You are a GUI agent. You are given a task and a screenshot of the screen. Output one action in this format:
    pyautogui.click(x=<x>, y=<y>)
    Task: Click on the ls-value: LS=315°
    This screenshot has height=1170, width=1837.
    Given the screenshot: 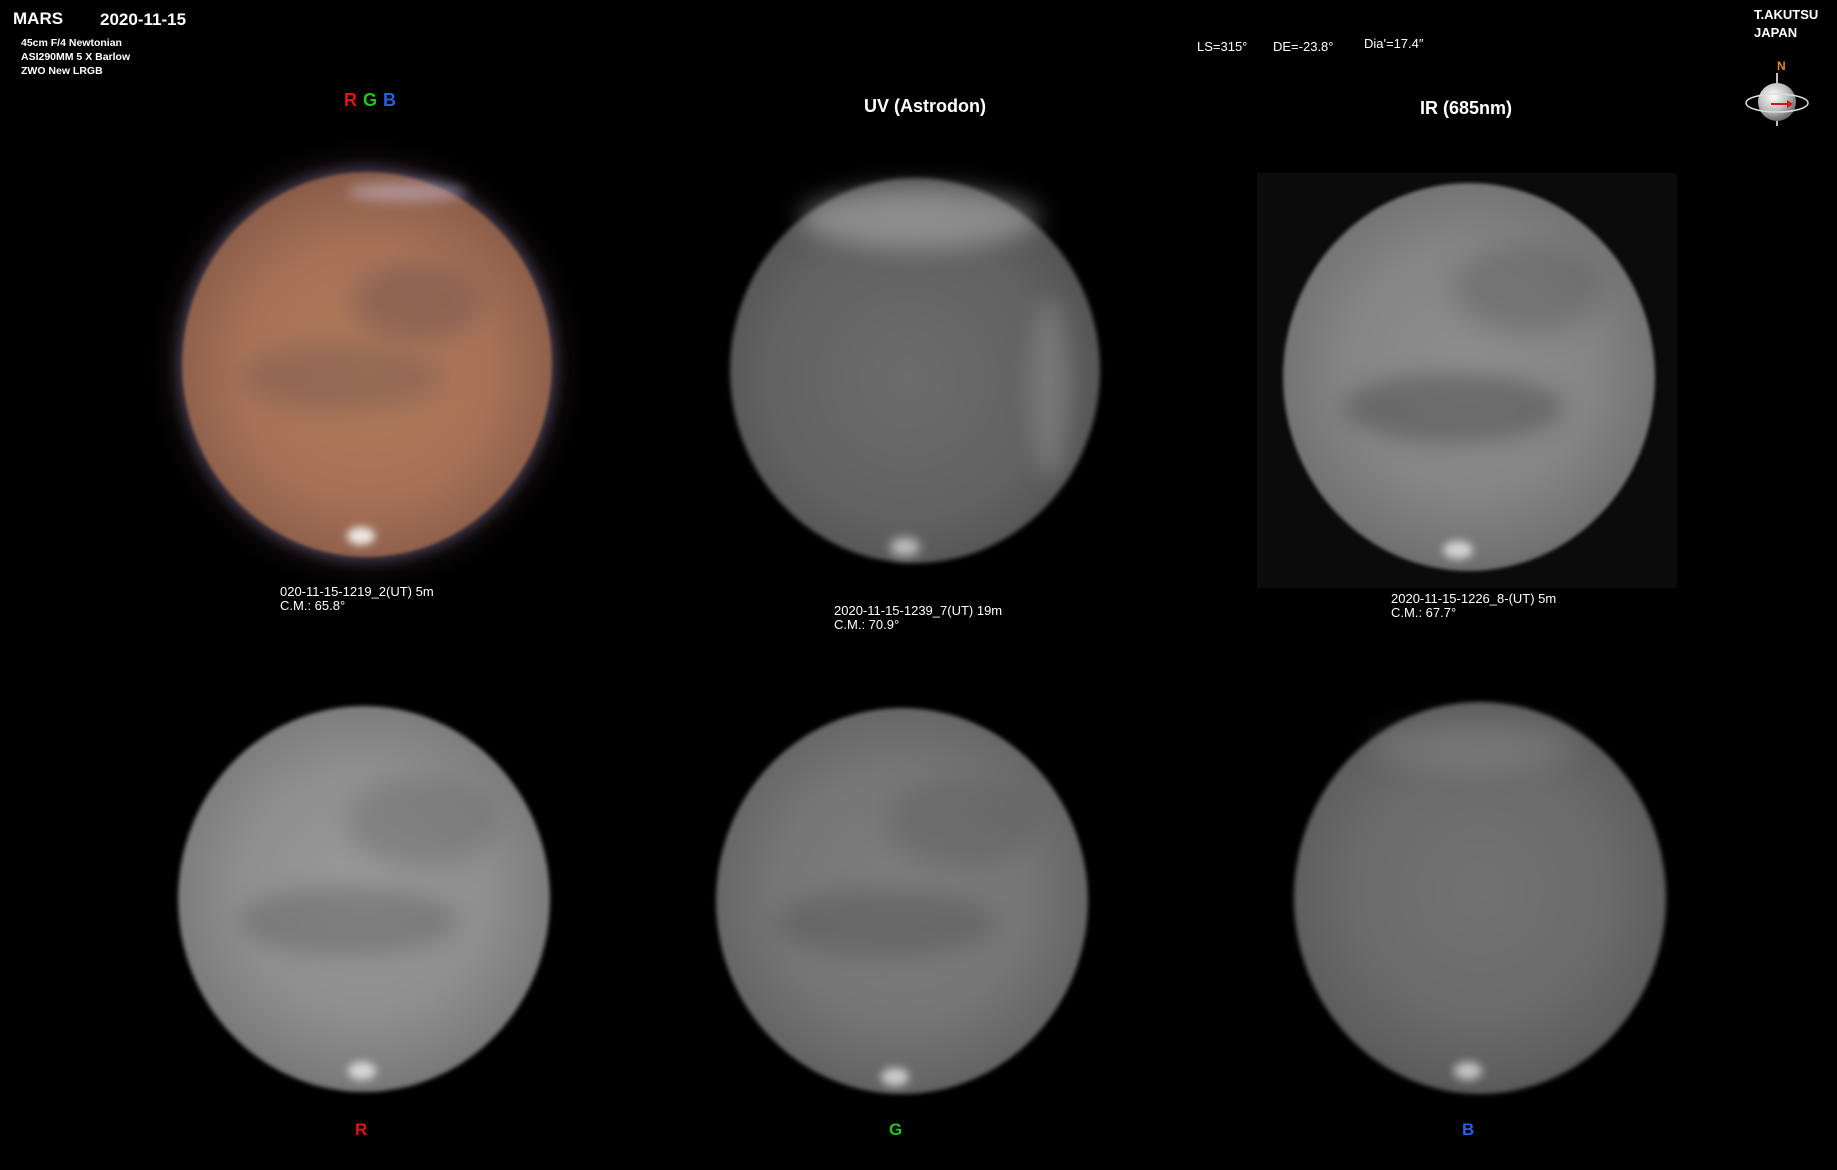 What is the action you would take?
    pyautogui.click(x=1222, y=46)
    